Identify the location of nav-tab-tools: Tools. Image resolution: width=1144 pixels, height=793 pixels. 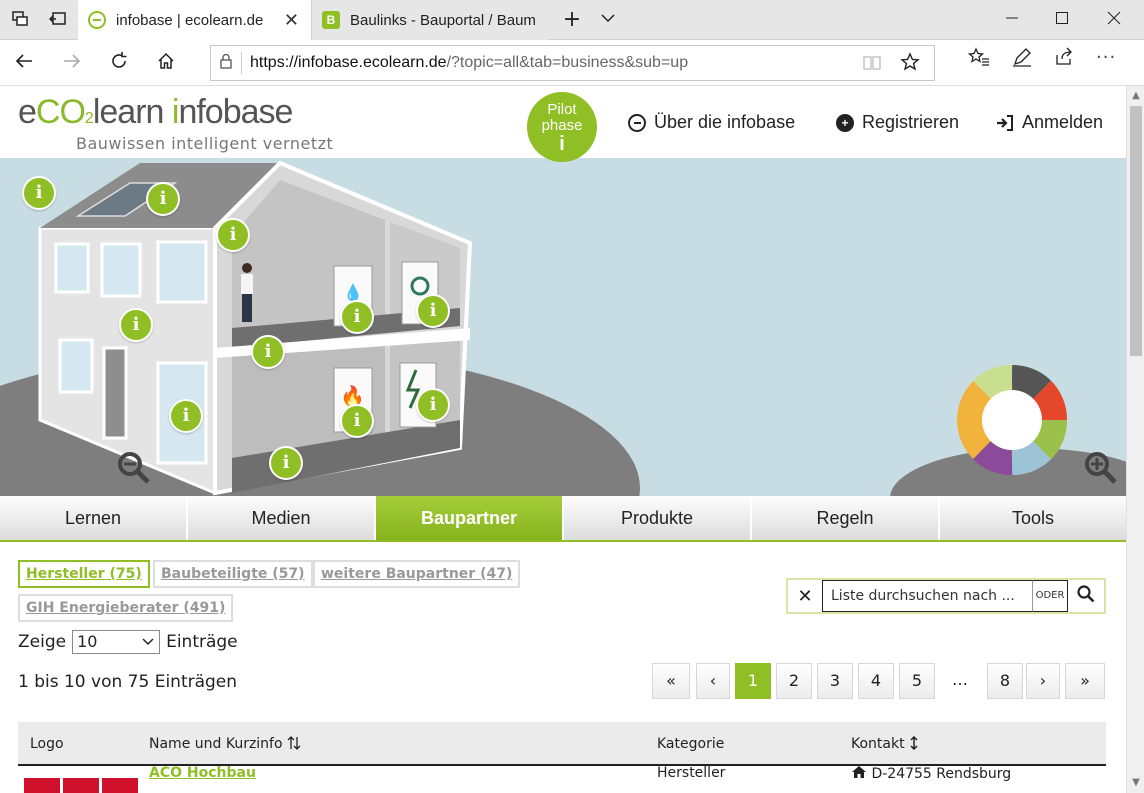
(1033, 518).